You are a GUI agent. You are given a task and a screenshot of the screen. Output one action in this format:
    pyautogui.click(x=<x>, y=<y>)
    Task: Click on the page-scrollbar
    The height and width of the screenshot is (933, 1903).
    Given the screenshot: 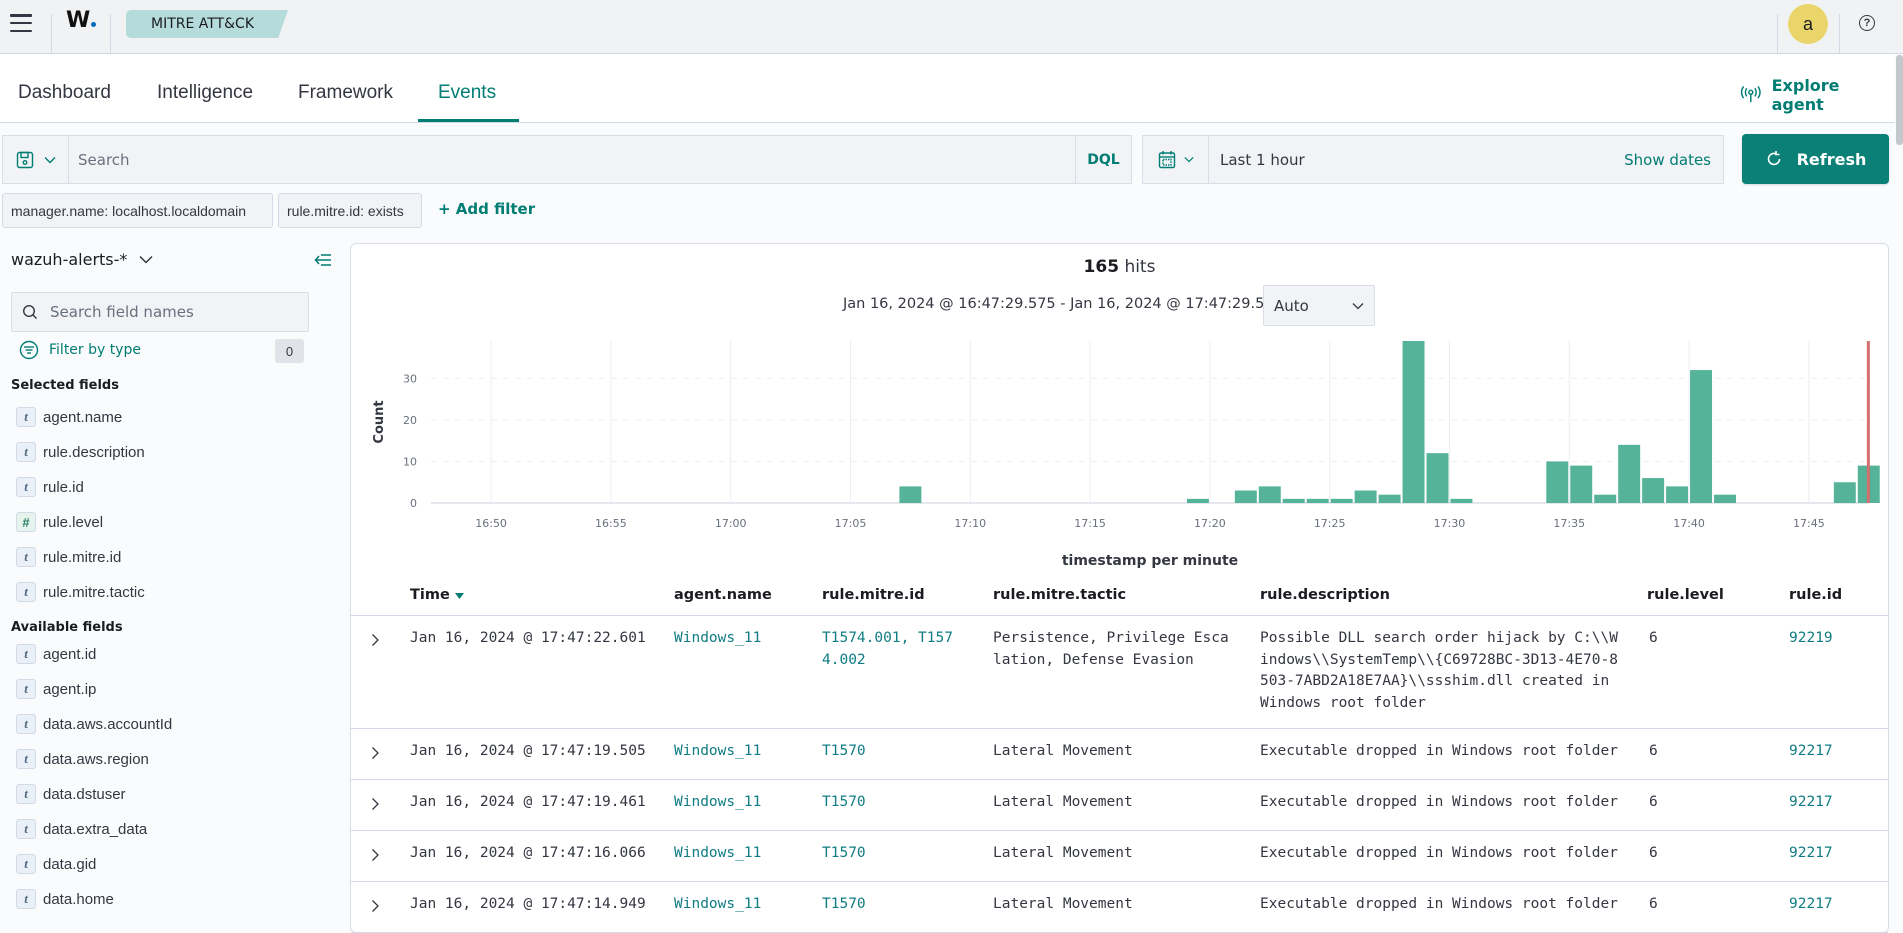 What is the action you would take?
    pyautogui.click(x=1899, y=100)
    